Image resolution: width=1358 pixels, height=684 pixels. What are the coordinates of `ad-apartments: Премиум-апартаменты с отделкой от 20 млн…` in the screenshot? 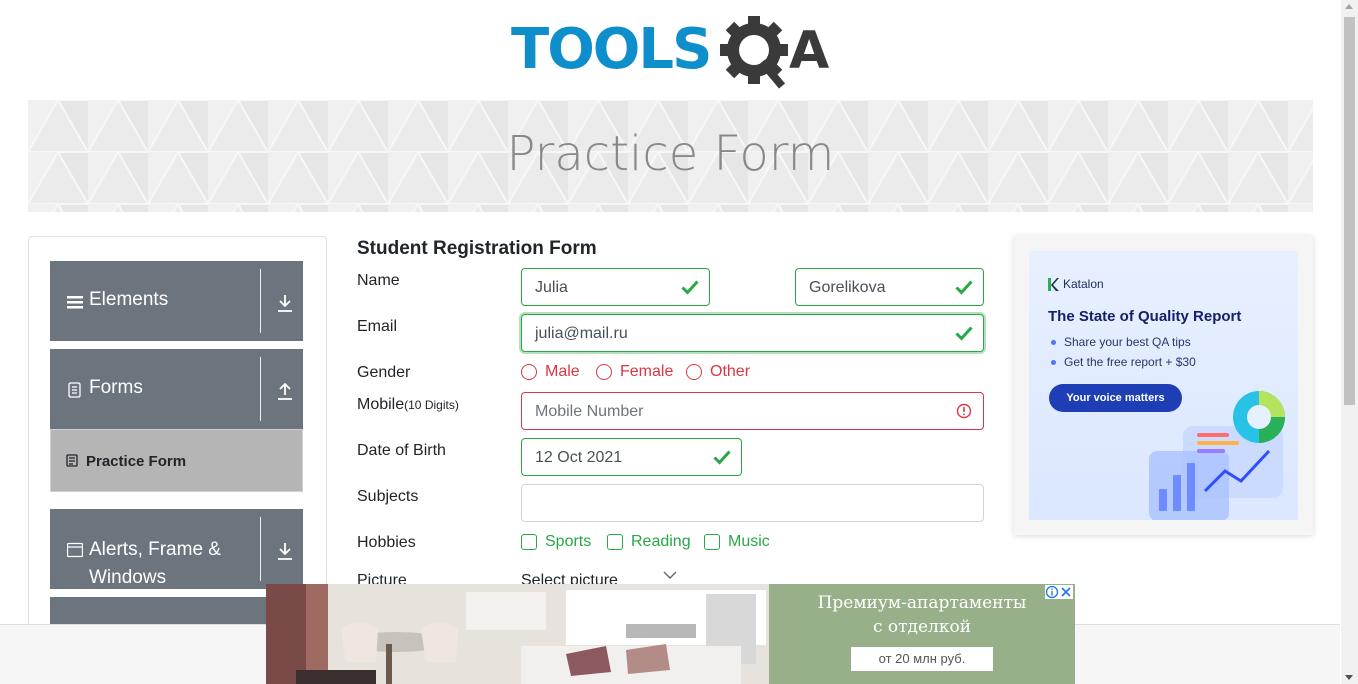 It's located at (670, 634).